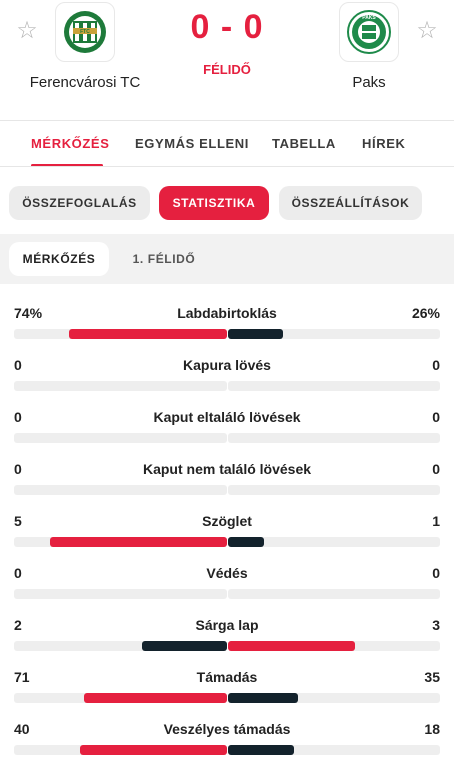 This screenshot has height=768, width=454. Describe the element at coordinates (227, 377) in the screenshot. I see `stat-row: 0 Kapura lövés 0` at that location.